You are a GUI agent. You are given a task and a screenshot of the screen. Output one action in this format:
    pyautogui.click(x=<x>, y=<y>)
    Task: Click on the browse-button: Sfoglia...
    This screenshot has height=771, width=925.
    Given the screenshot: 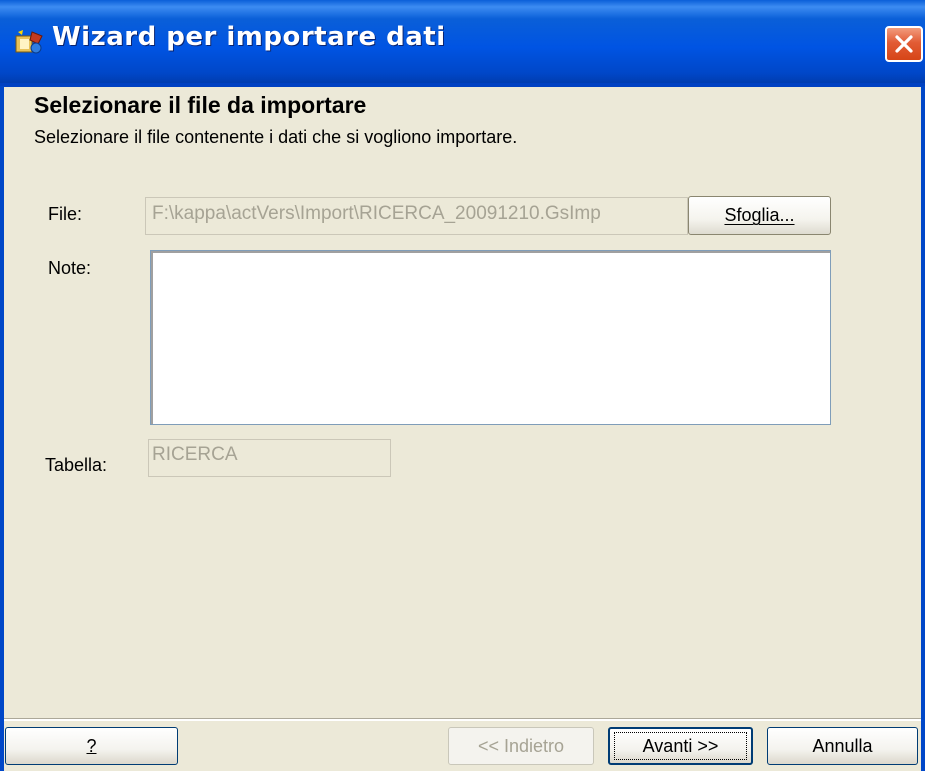 What is the action you would take?
    pyautogui.click(x=759, y=215)
    